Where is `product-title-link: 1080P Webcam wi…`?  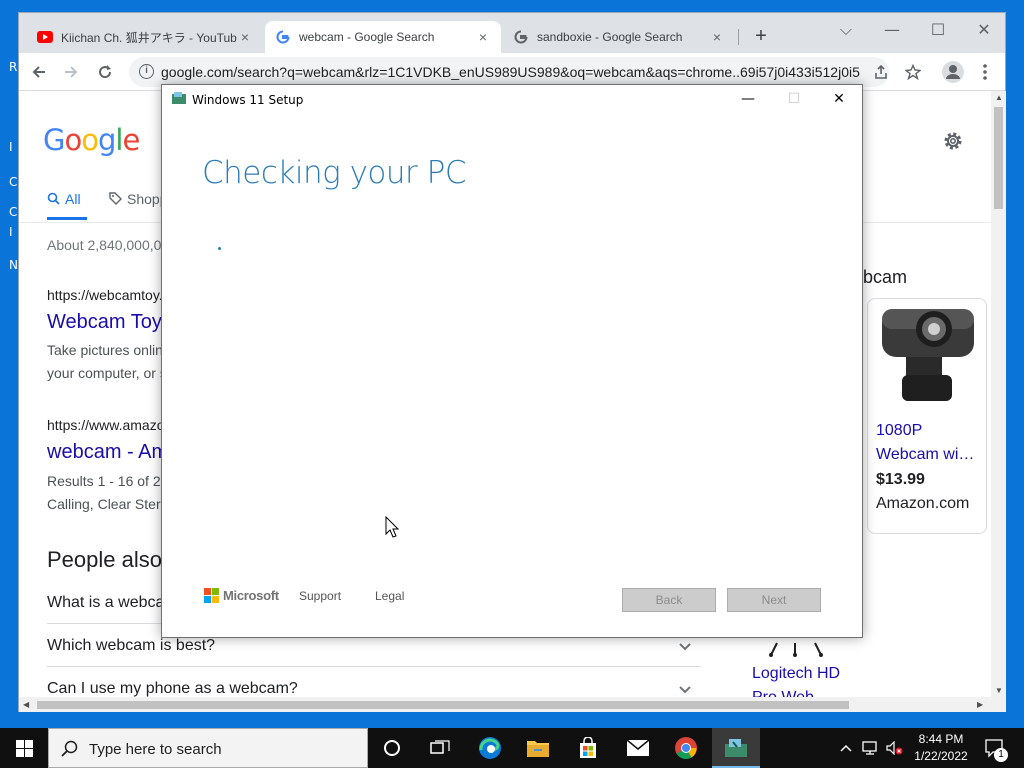
product-title-link: 1080P Webcam wi… is located at coordinates (929, 443).